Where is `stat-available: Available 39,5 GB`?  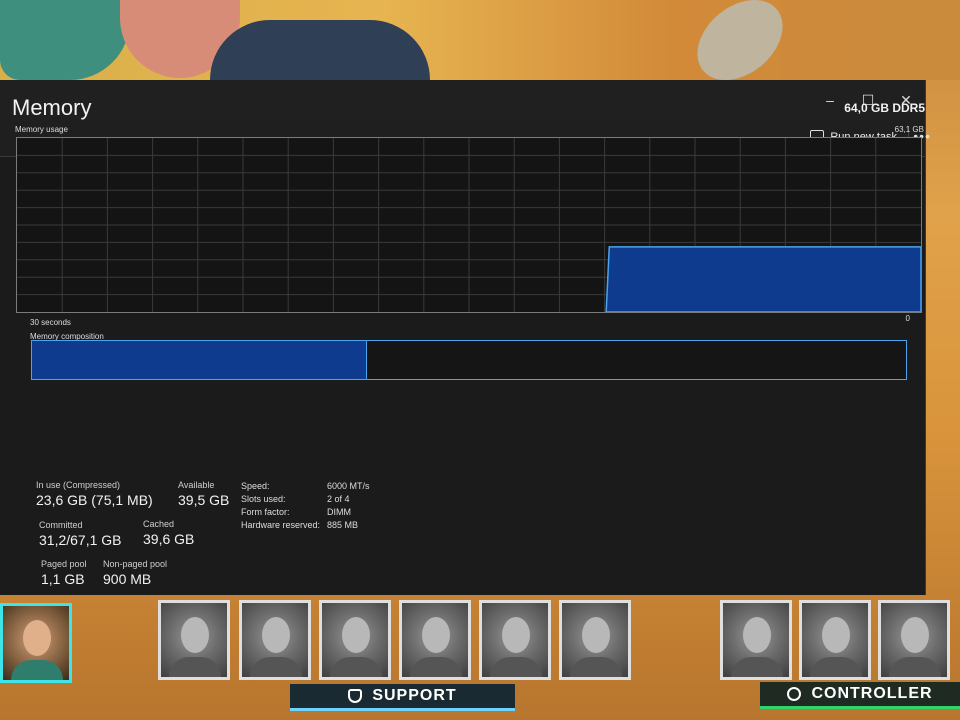 stat-available: Available 39,5 GB is located at coordinates (203, 494).